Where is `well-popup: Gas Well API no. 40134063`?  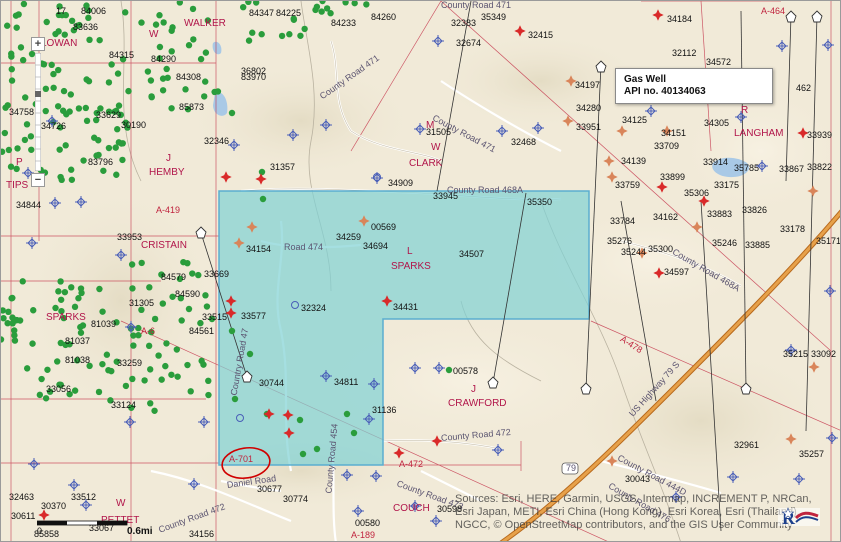 well-popup: Gas Well API no. 40134063 is located at coordinates (694, 86).